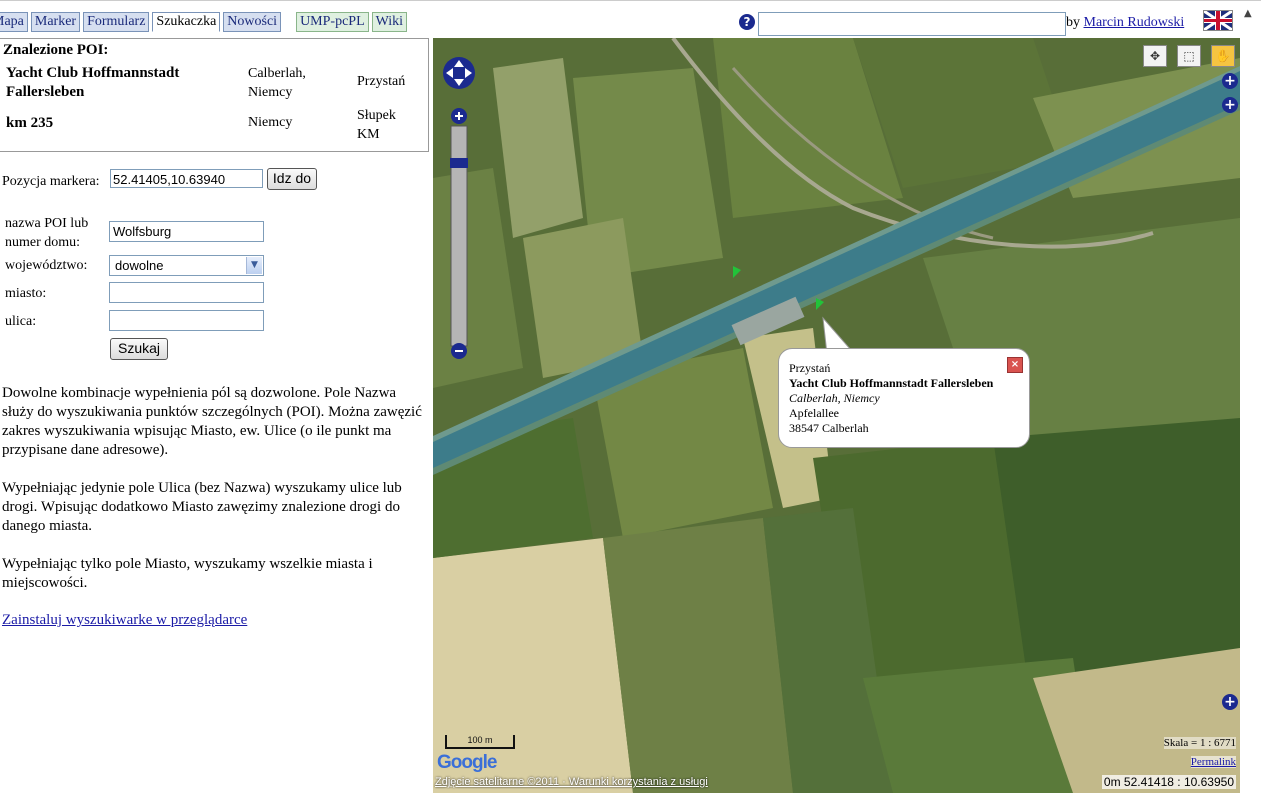  What do you see at coordinates (389, 22) in the screenshot?
I see `tab-wiki: Wiki` at bounding box center [389, 22].